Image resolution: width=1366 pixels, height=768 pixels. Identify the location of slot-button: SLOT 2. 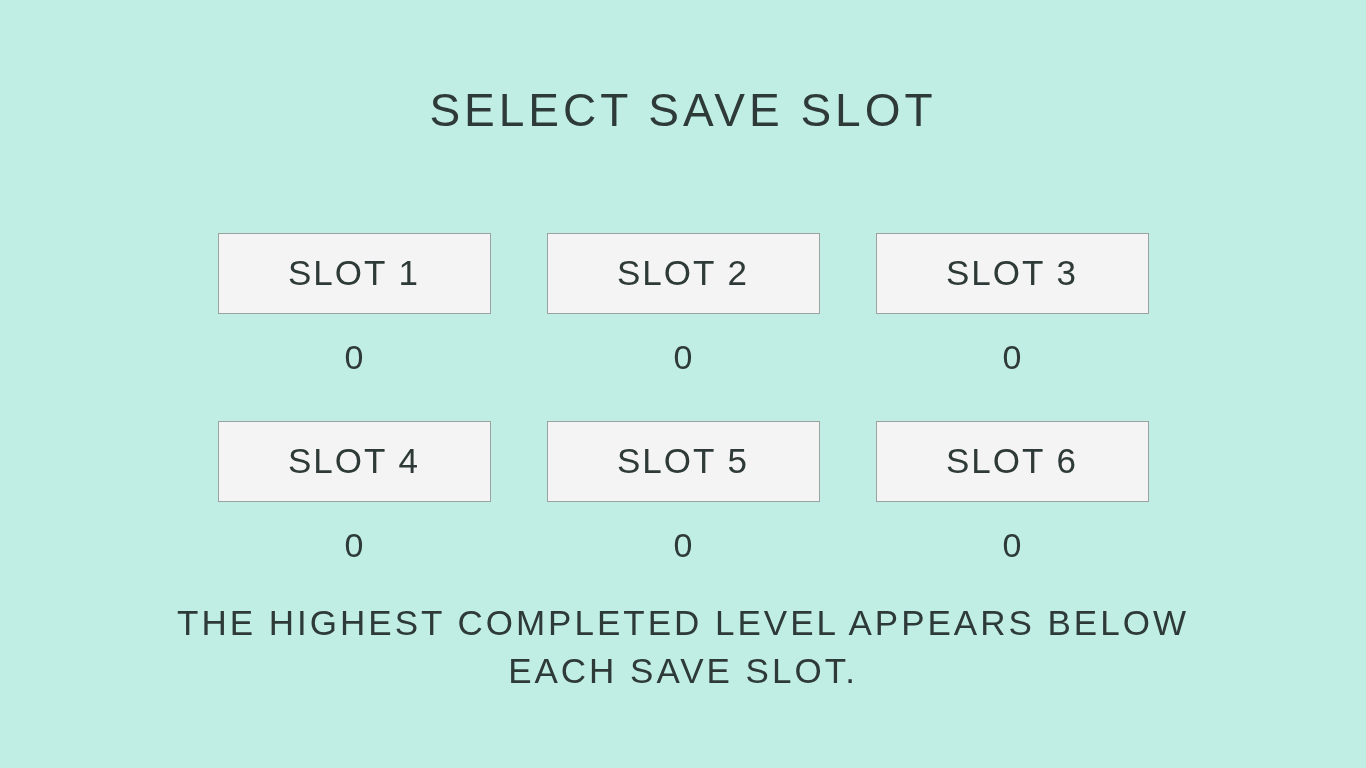
(683, 273).